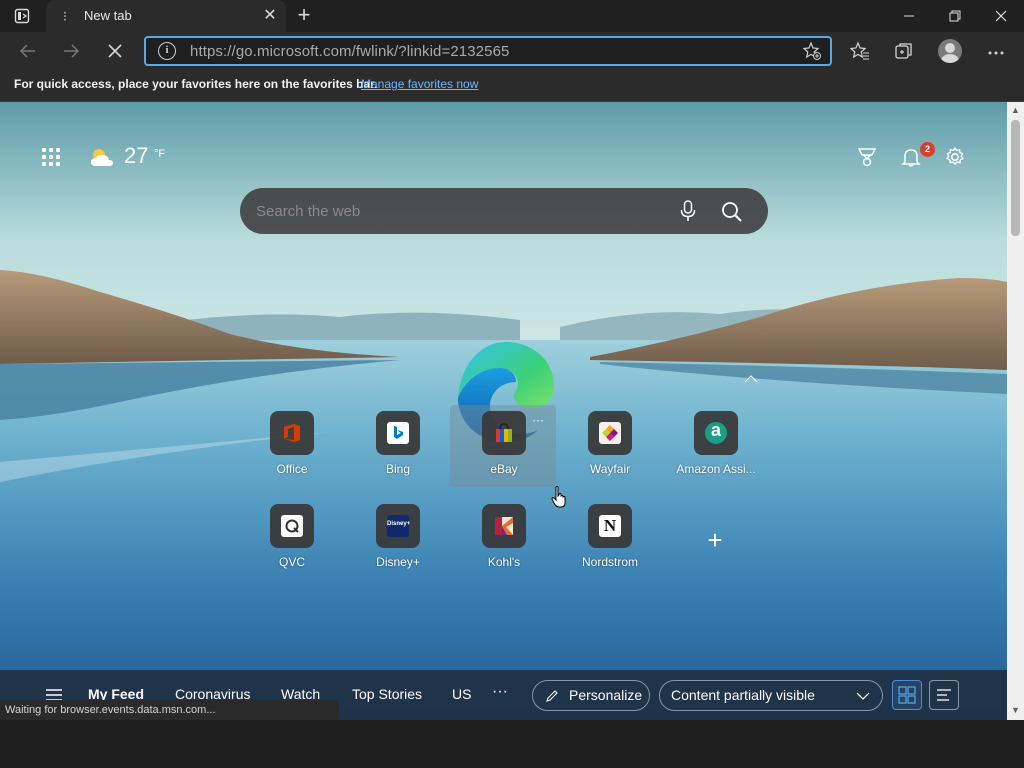 This screenshot has width=1024, height=768. I want to click on grid-layout-icon, so click(907, 695).